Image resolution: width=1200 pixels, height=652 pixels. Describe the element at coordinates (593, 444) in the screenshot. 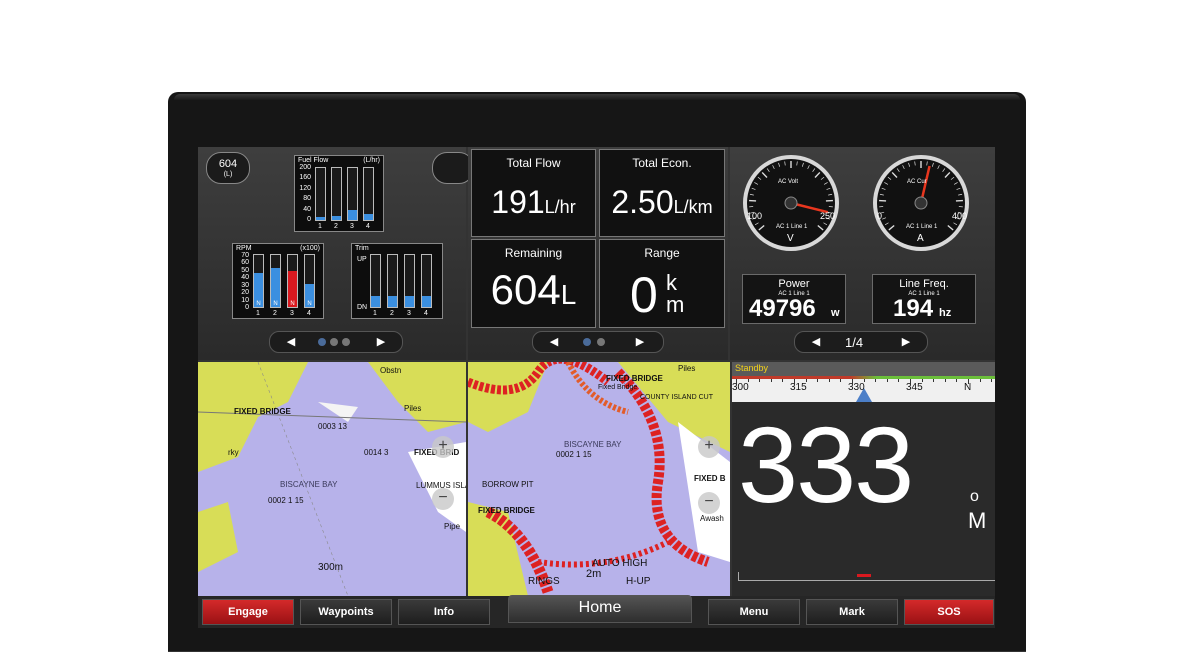

I see `map-label: BISCAYNE BAY` at that location.